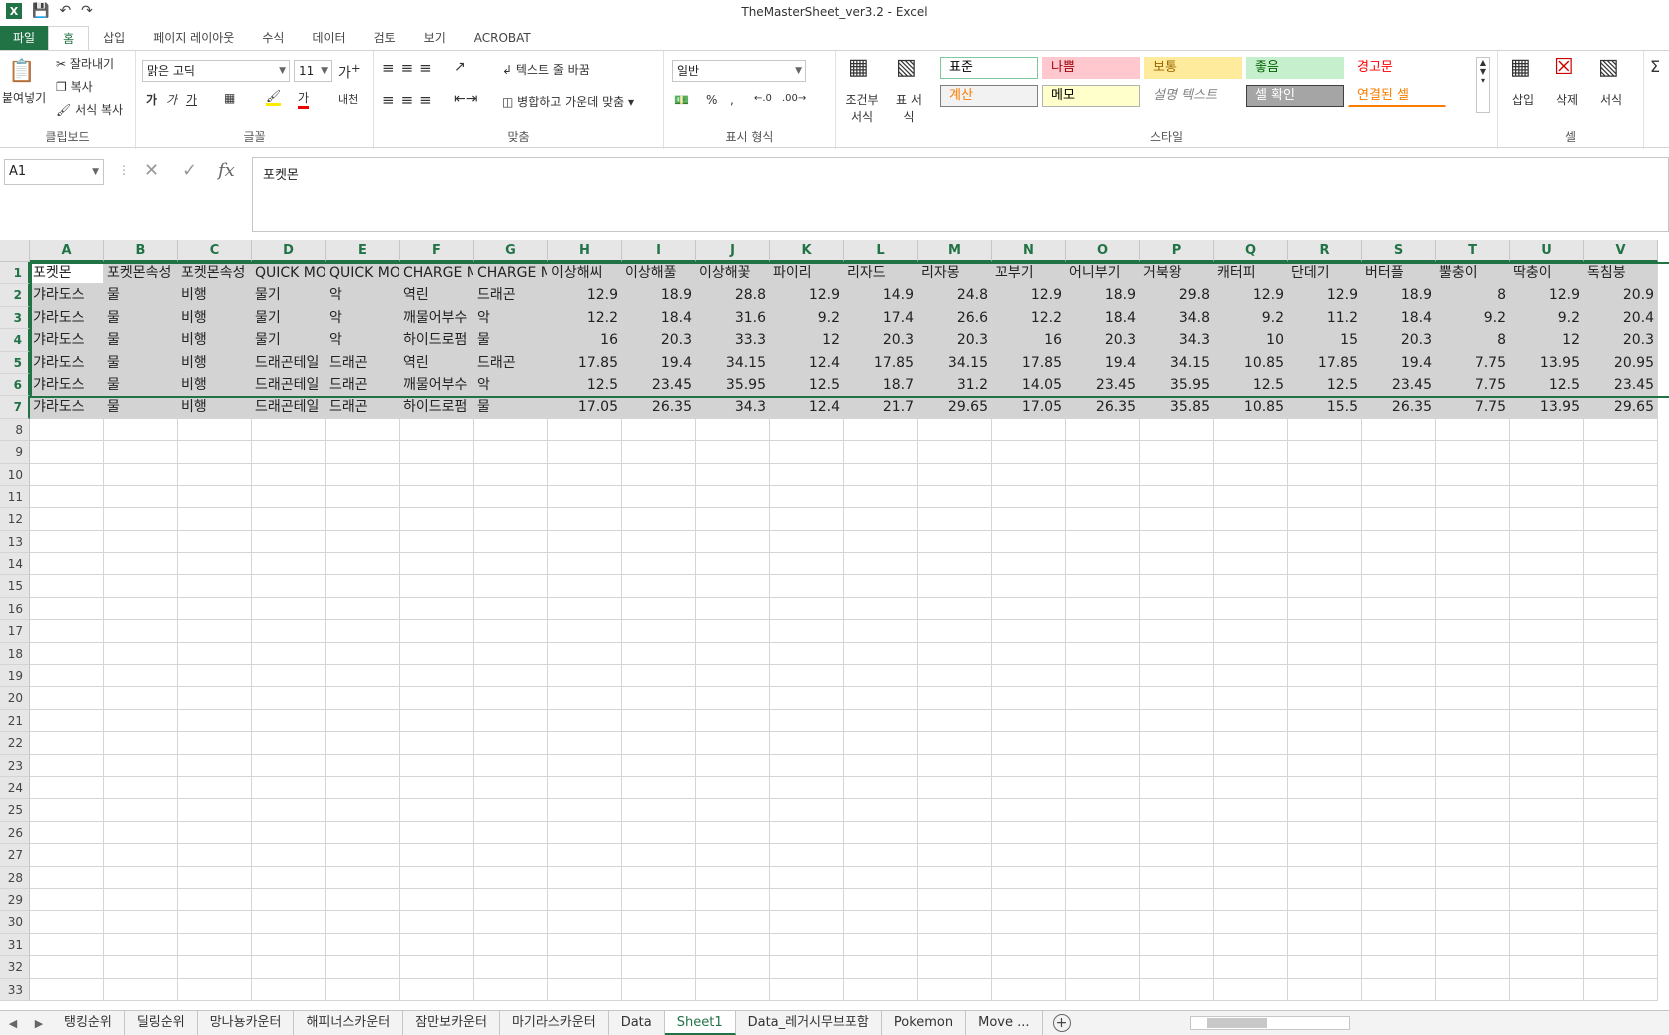  Describe the element at coordinates (226, 170) in the screenshot. I see `insert-function-icon: fx` at that location.